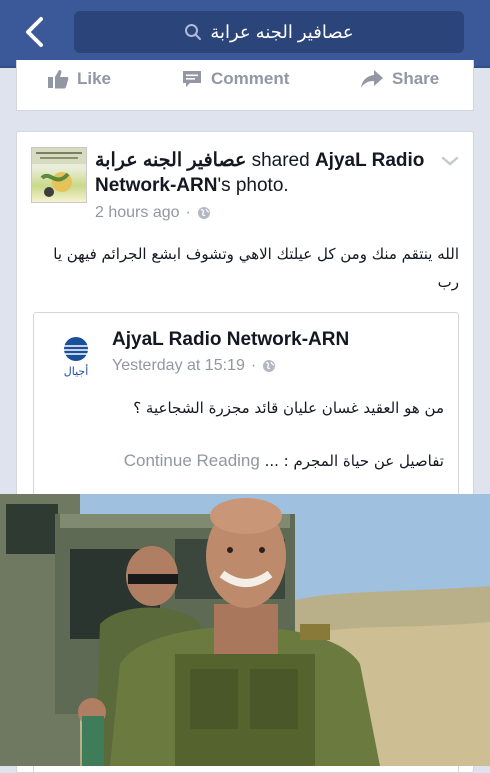 The width and height of the screenshot is (490, 773). Describe the element at coordinates (192, 460) in the screenshot. I see `continue-reading-link: Continue Reading` at that location.